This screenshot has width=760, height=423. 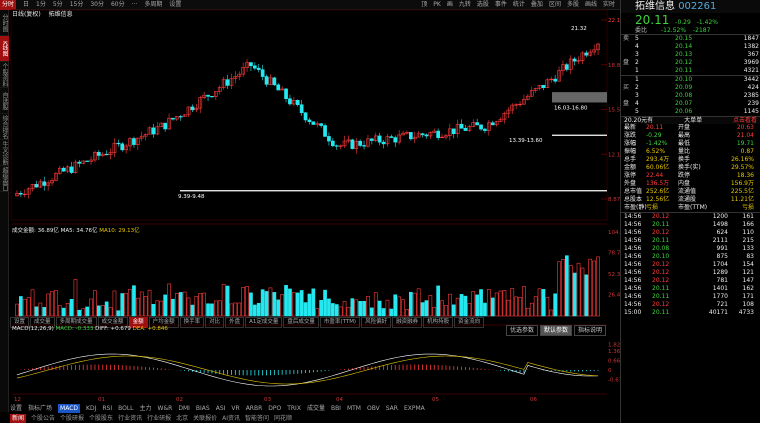 I want to click on tick-vol: 1401, so click(x=720, y=288).